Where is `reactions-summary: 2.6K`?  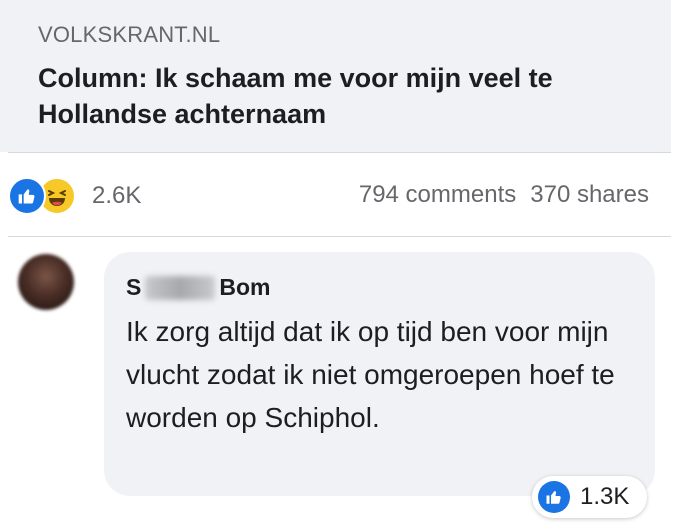 reactions-summary: 2.6K is located at coordinates (74, 196).